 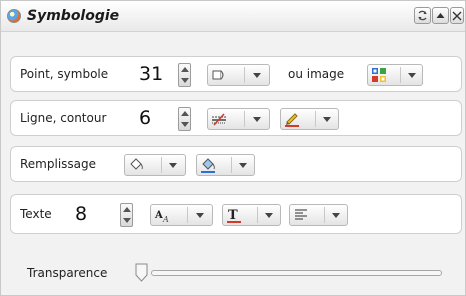 What do you see at coordinates (379, 75) in the screenshot?
I see `image-grid-icon` at bounding box center [379, 75].